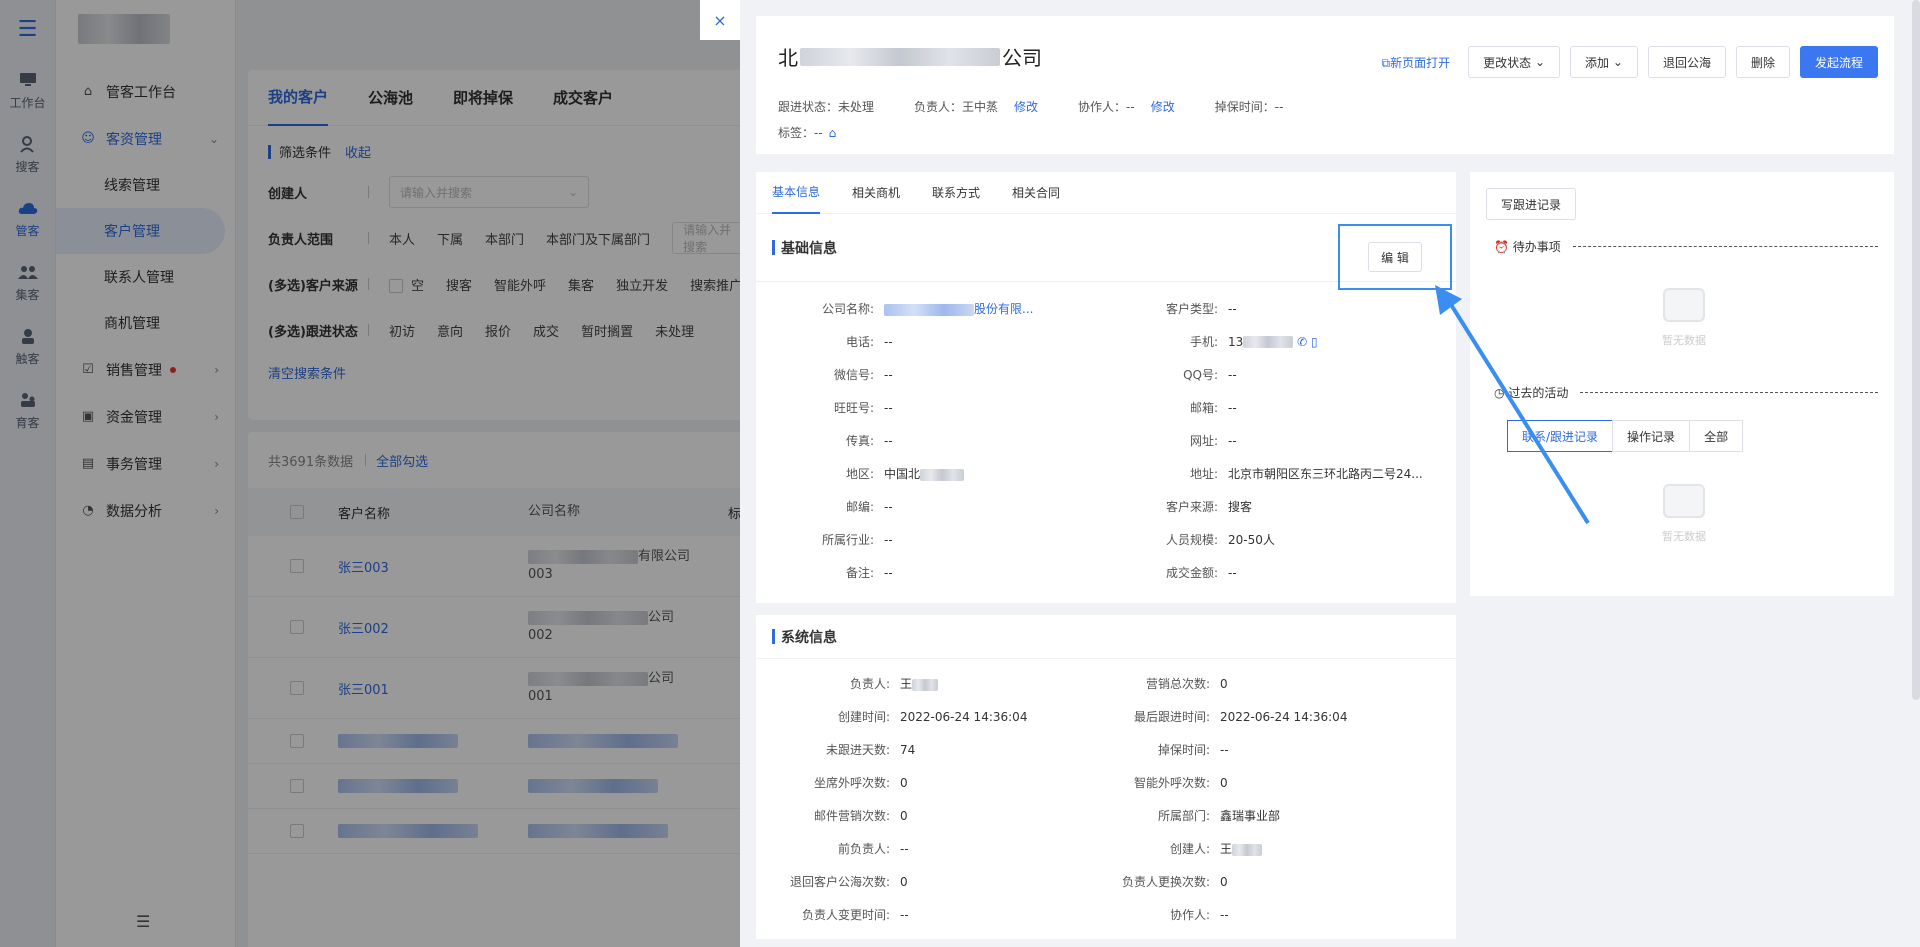  What do you see at coordinates (1501, 246) in the screenshot?
I see `alarm-icon: ⏰` at bounding box center [1501, 246].